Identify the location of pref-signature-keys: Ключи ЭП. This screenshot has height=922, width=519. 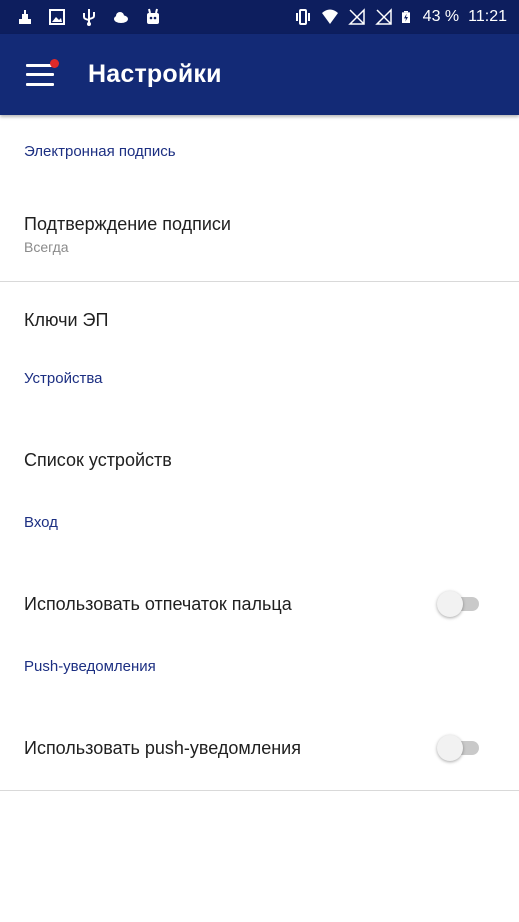
(259, 320).